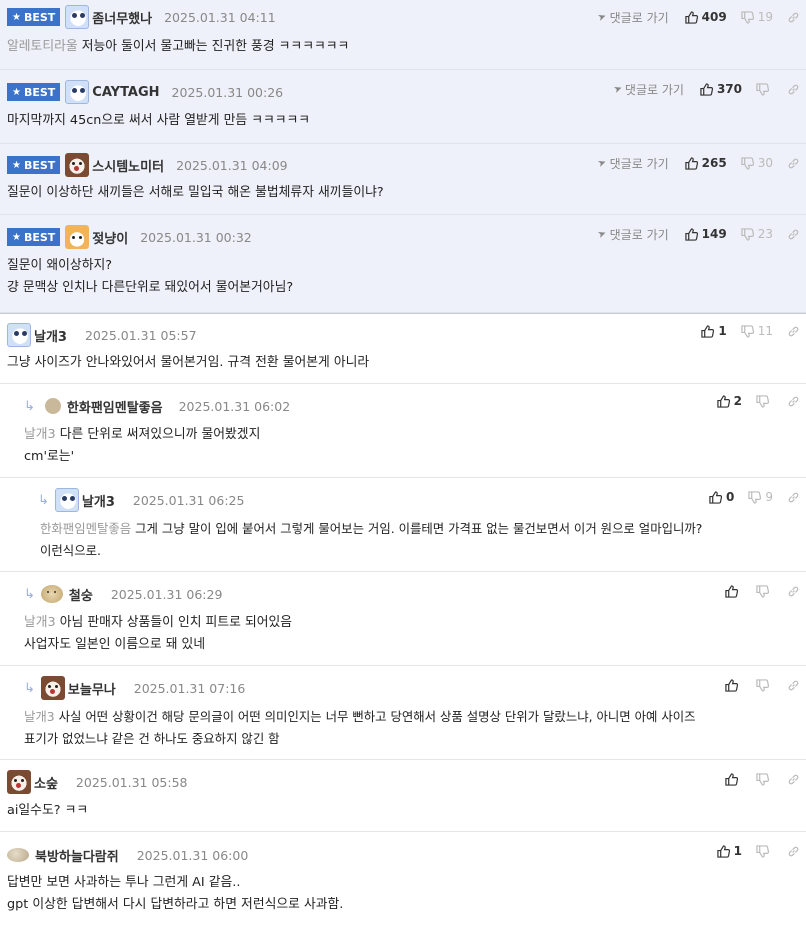  I want to click on comment-author: 좀너무했나, so click(122, 17).